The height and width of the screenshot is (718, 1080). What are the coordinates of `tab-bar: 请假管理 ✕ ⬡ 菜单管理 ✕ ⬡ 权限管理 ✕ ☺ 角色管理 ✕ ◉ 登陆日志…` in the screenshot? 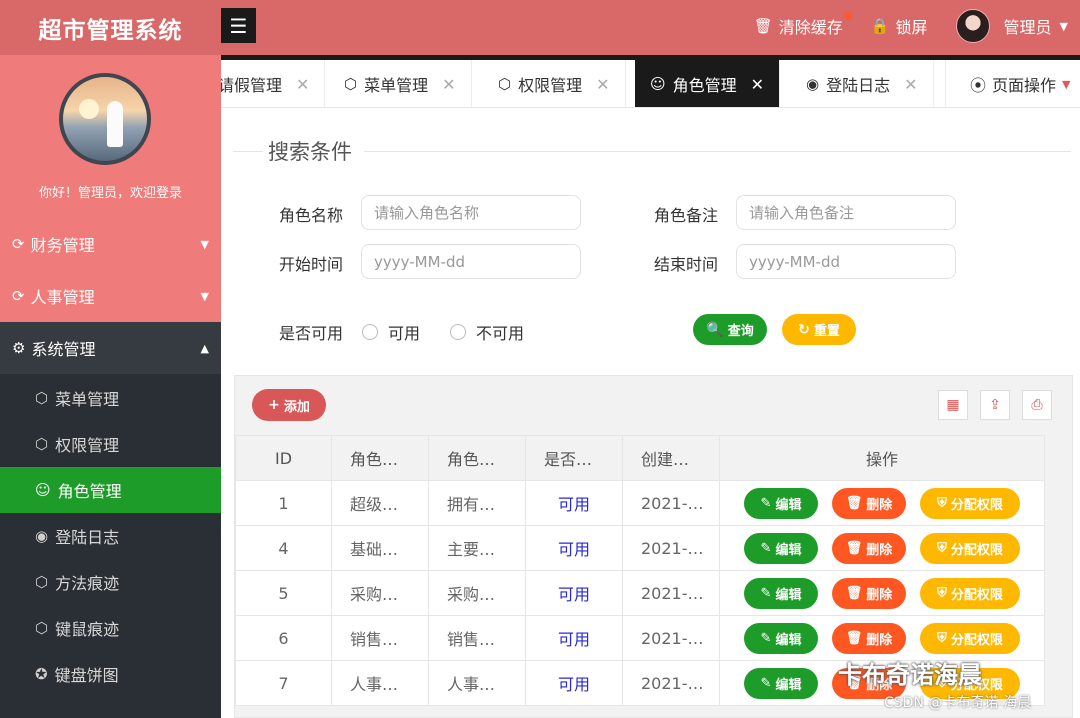 It's located at (650, 81).